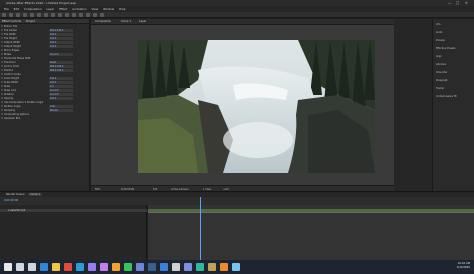 This screenshot has height=274, width=474. What do you see at coordinates (104, 267) in the screenshot?
I see `premiere-icon` at bounding box center [104, 267].